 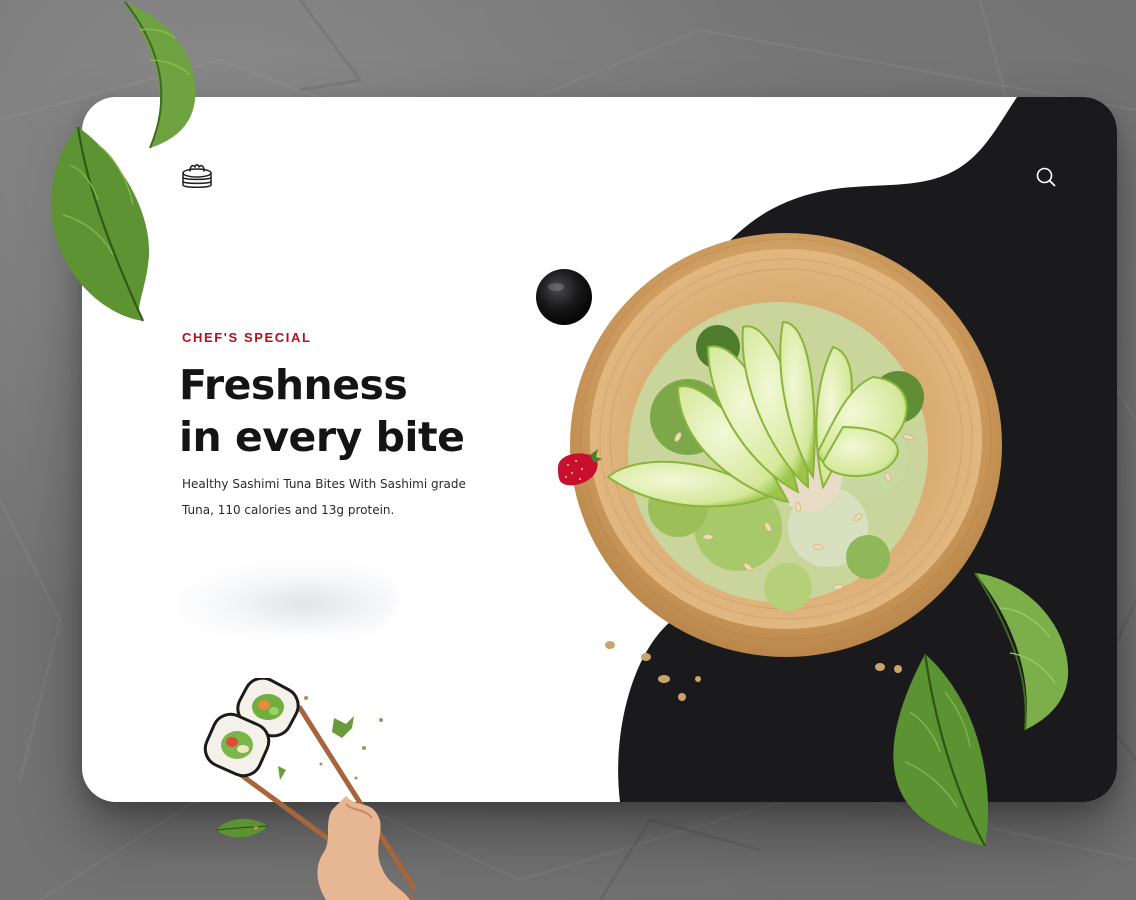 What do you see at coordinates (753, 671) in the screenshot?
I see `crumbs-decoration` at bounding box center [753, 671].